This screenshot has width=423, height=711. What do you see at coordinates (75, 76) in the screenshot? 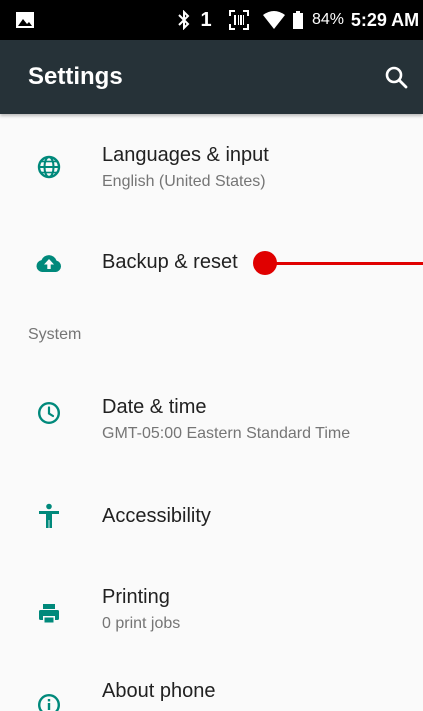
I see `page-title: Settings` at bounding box center [75, 76].